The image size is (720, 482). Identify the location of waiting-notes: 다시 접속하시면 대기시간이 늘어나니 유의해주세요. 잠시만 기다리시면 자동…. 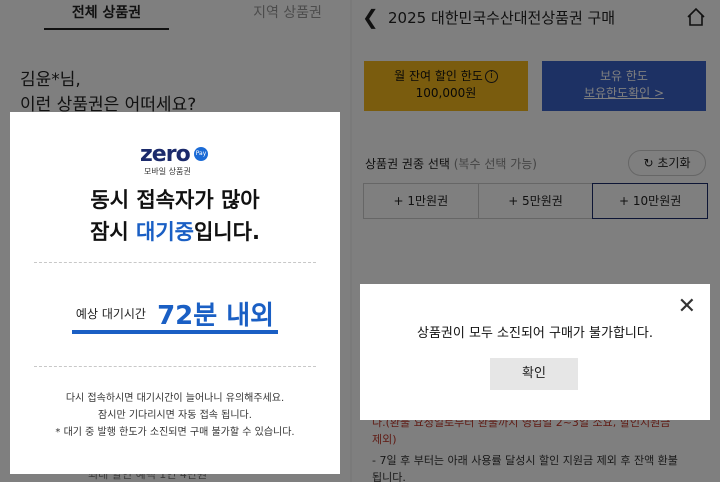
(175, 415).